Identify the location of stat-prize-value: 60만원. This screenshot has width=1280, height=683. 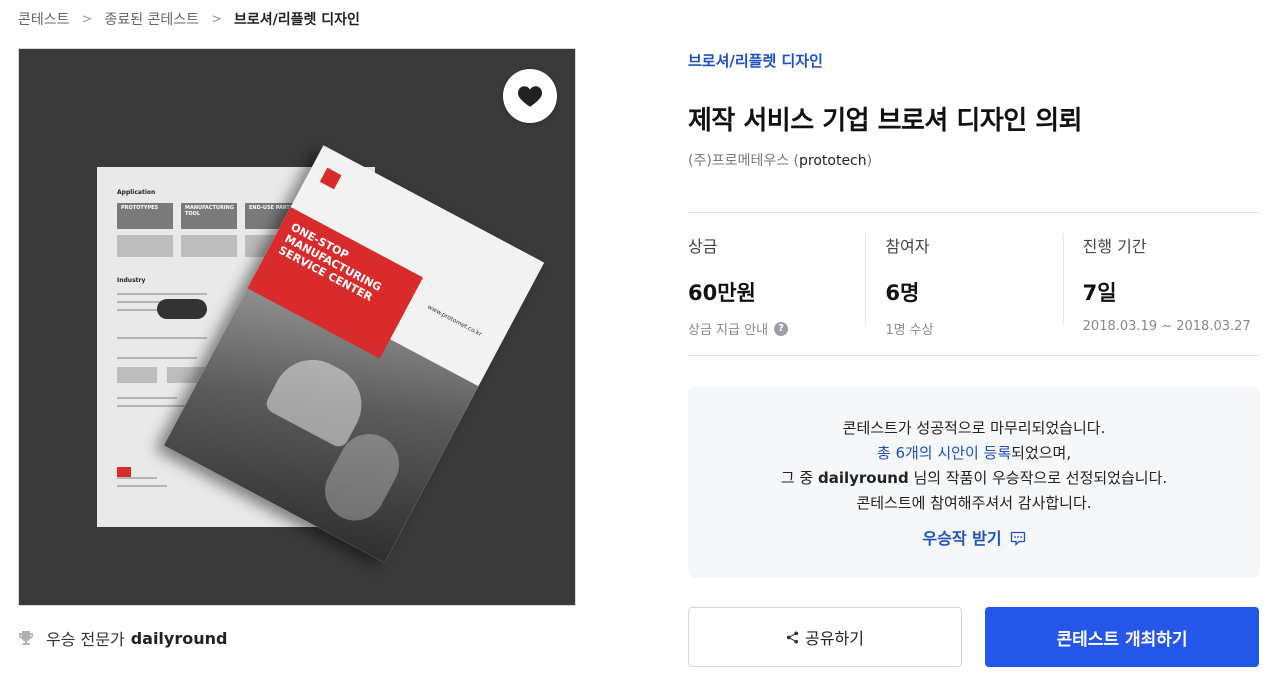
(722, 293).